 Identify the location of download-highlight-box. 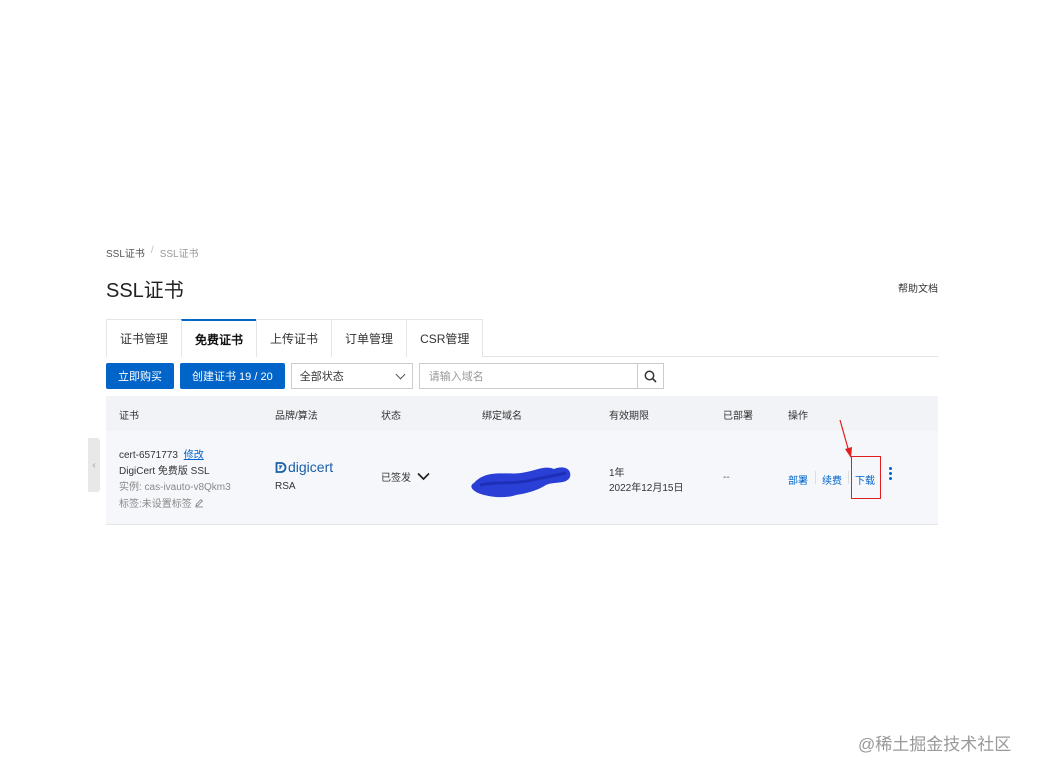
(866, 477).